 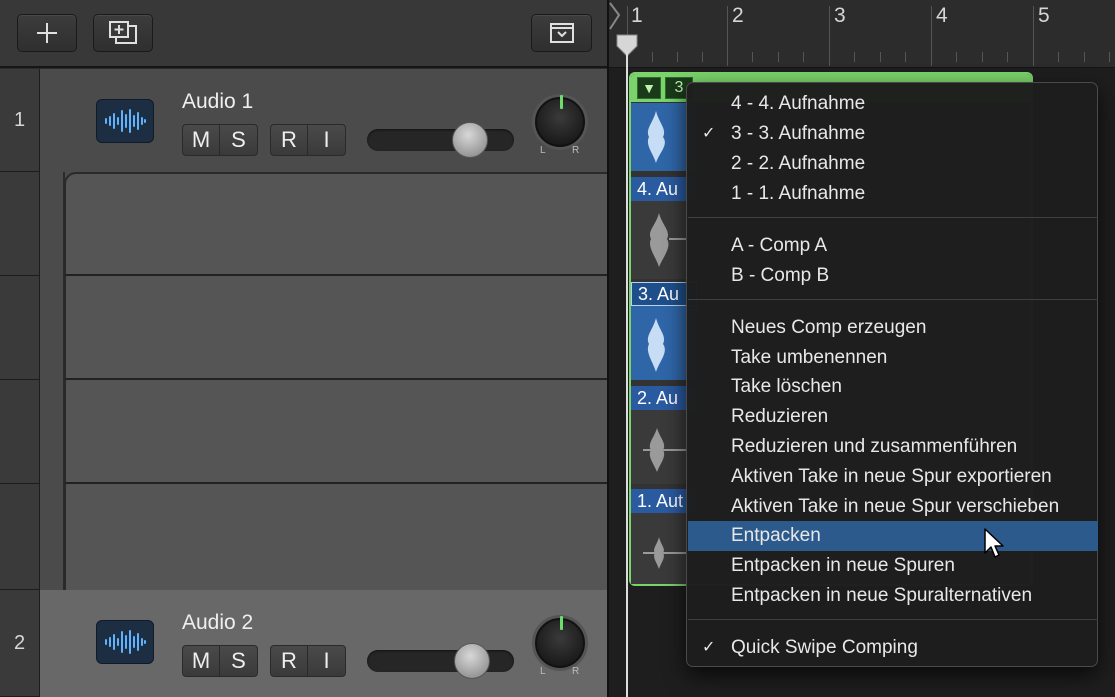 What do you see at coordinates (893, 536) in the screenshot?
I see `menu-item-unpack: Entpacken` at bounding box center [893, 536].